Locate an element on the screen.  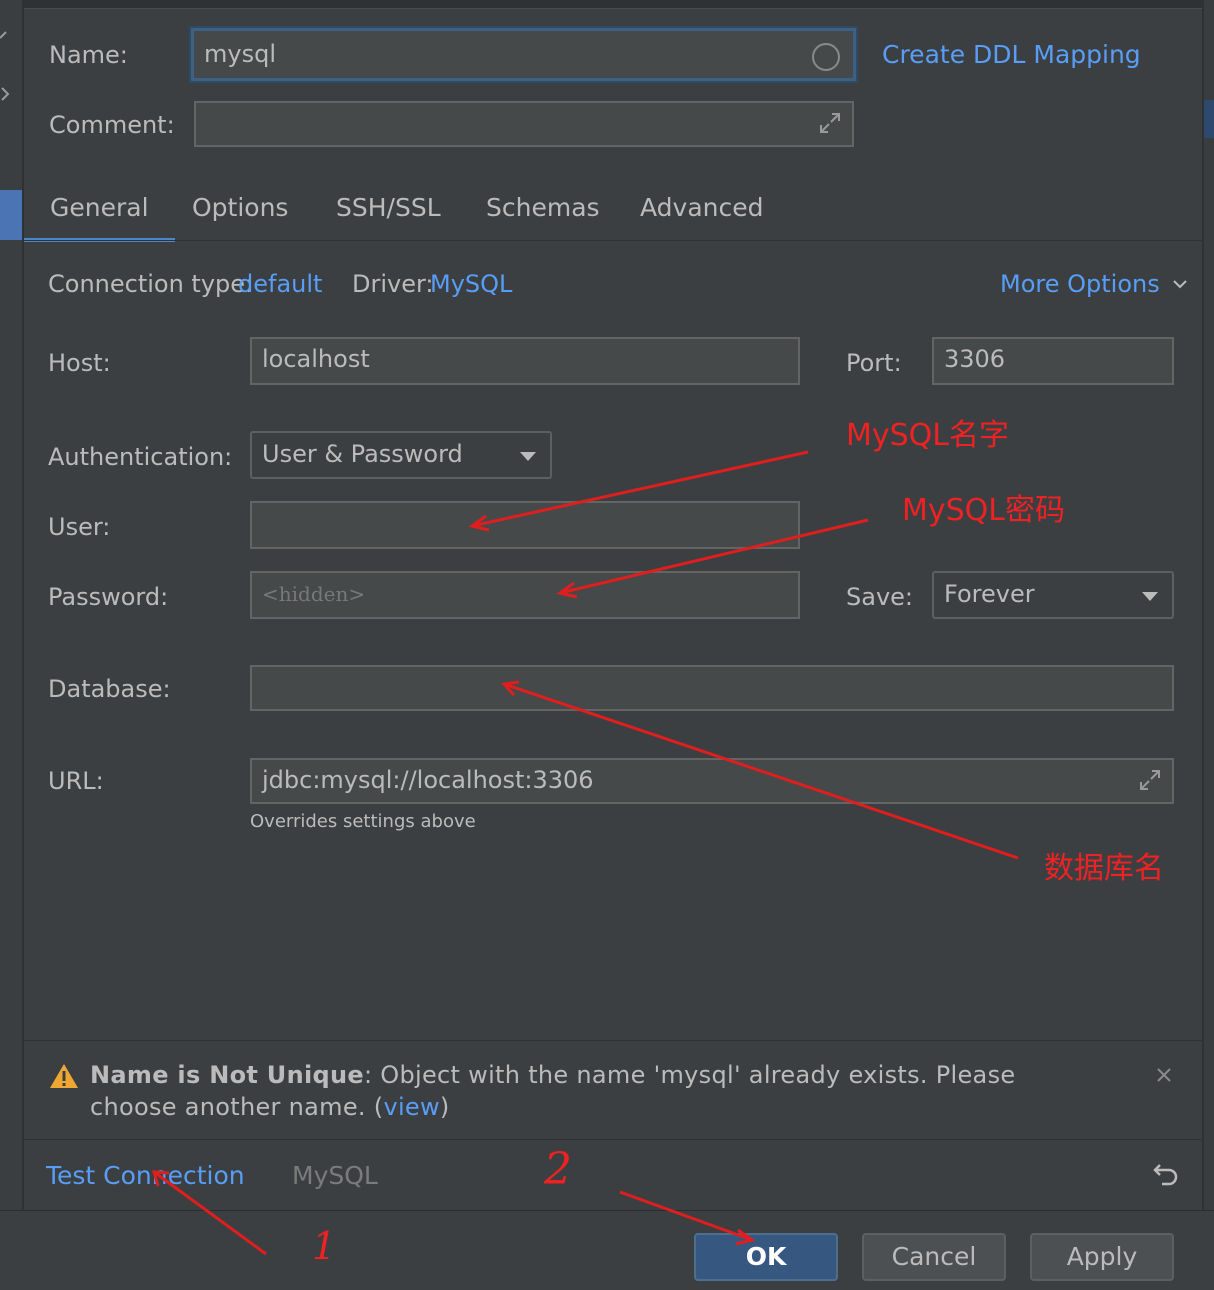
url-input-value: jdbc:mysql://localhost:3306 is located at coordinates (428, 780).